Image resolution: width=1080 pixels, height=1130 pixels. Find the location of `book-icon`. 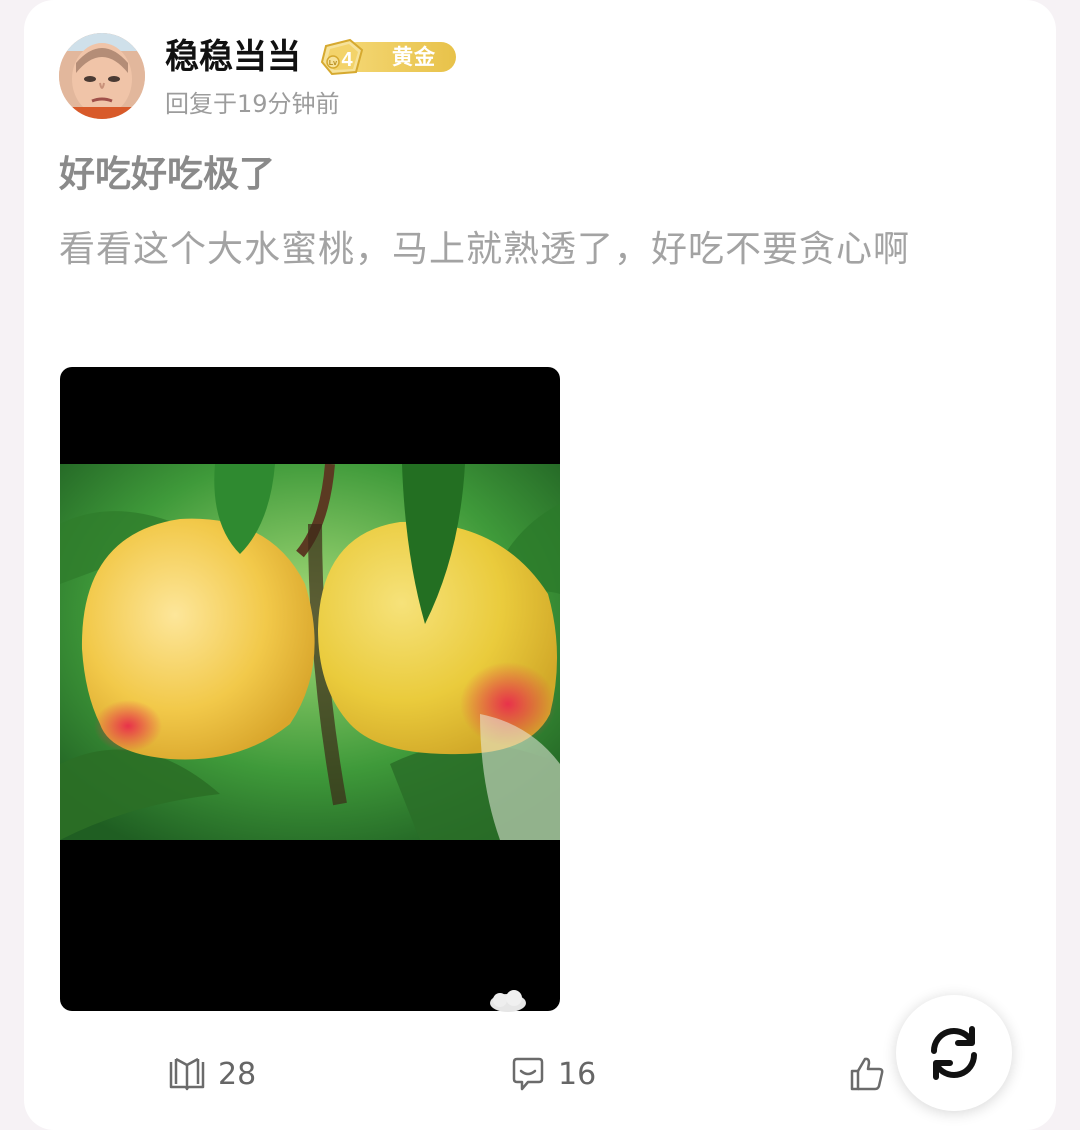

book-icon is located at coordinates (187, 1074).